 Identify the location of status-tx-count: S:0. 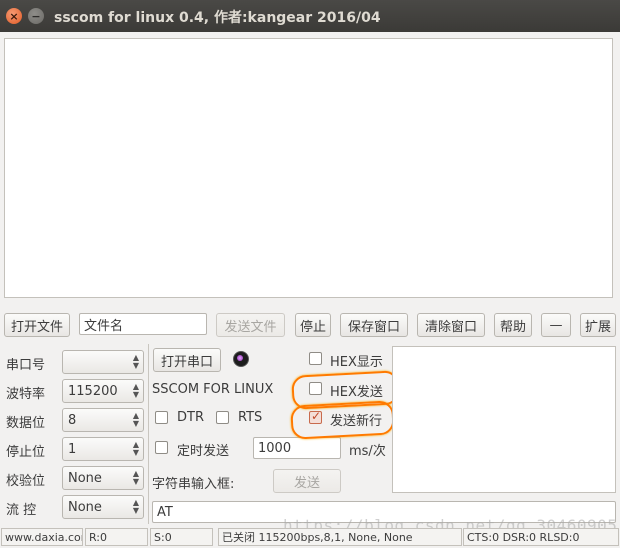
(181, 537).